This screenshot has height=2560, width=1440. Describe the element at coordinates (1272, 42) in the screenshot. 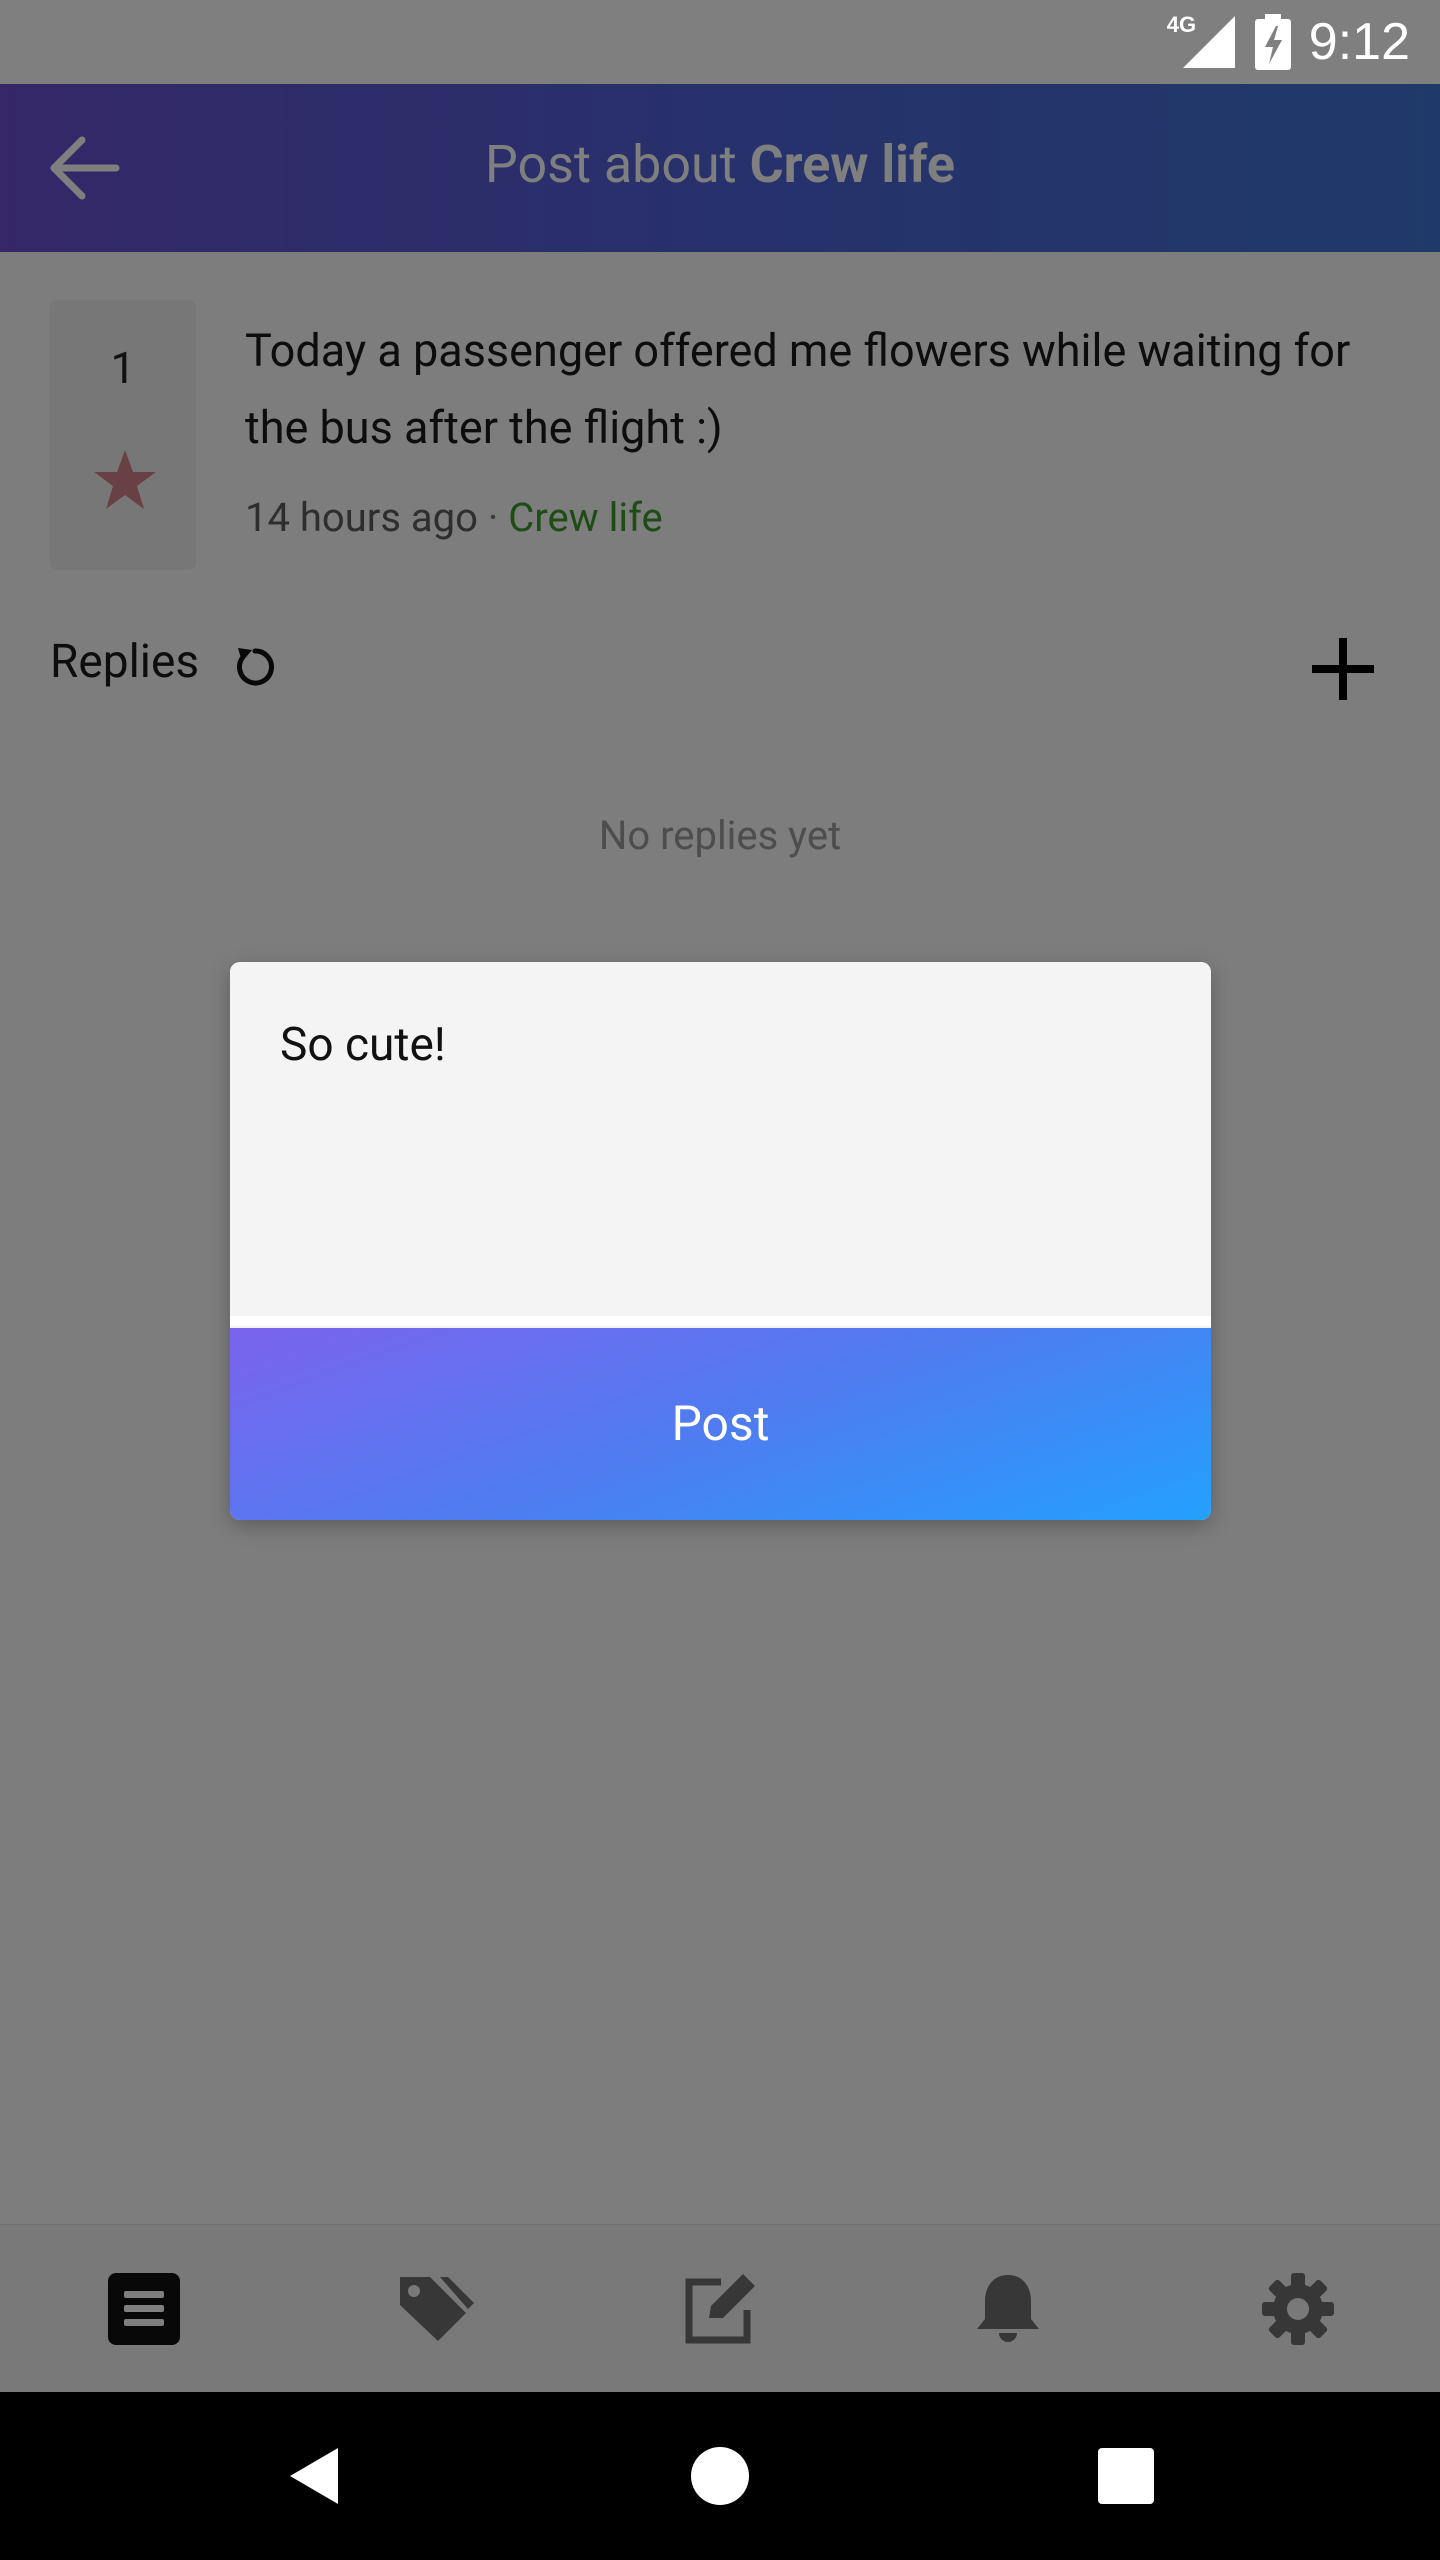

I see `battery-charging-icon` at that location.